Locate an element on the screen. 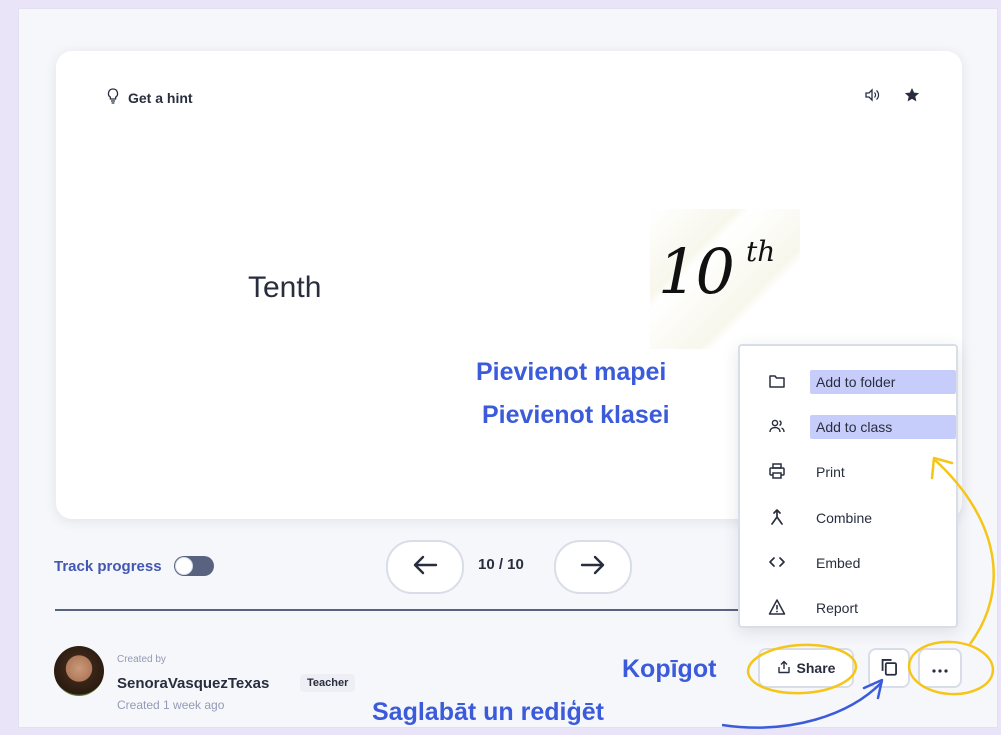 This screenshot has width=1001, height=735. audio-icon is located at coordinates (872, 97).